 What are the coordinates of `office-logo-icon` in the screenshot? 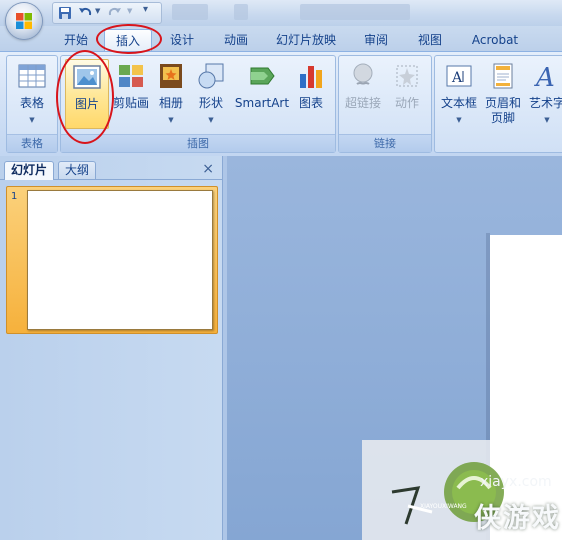 It's located at (24, 21).